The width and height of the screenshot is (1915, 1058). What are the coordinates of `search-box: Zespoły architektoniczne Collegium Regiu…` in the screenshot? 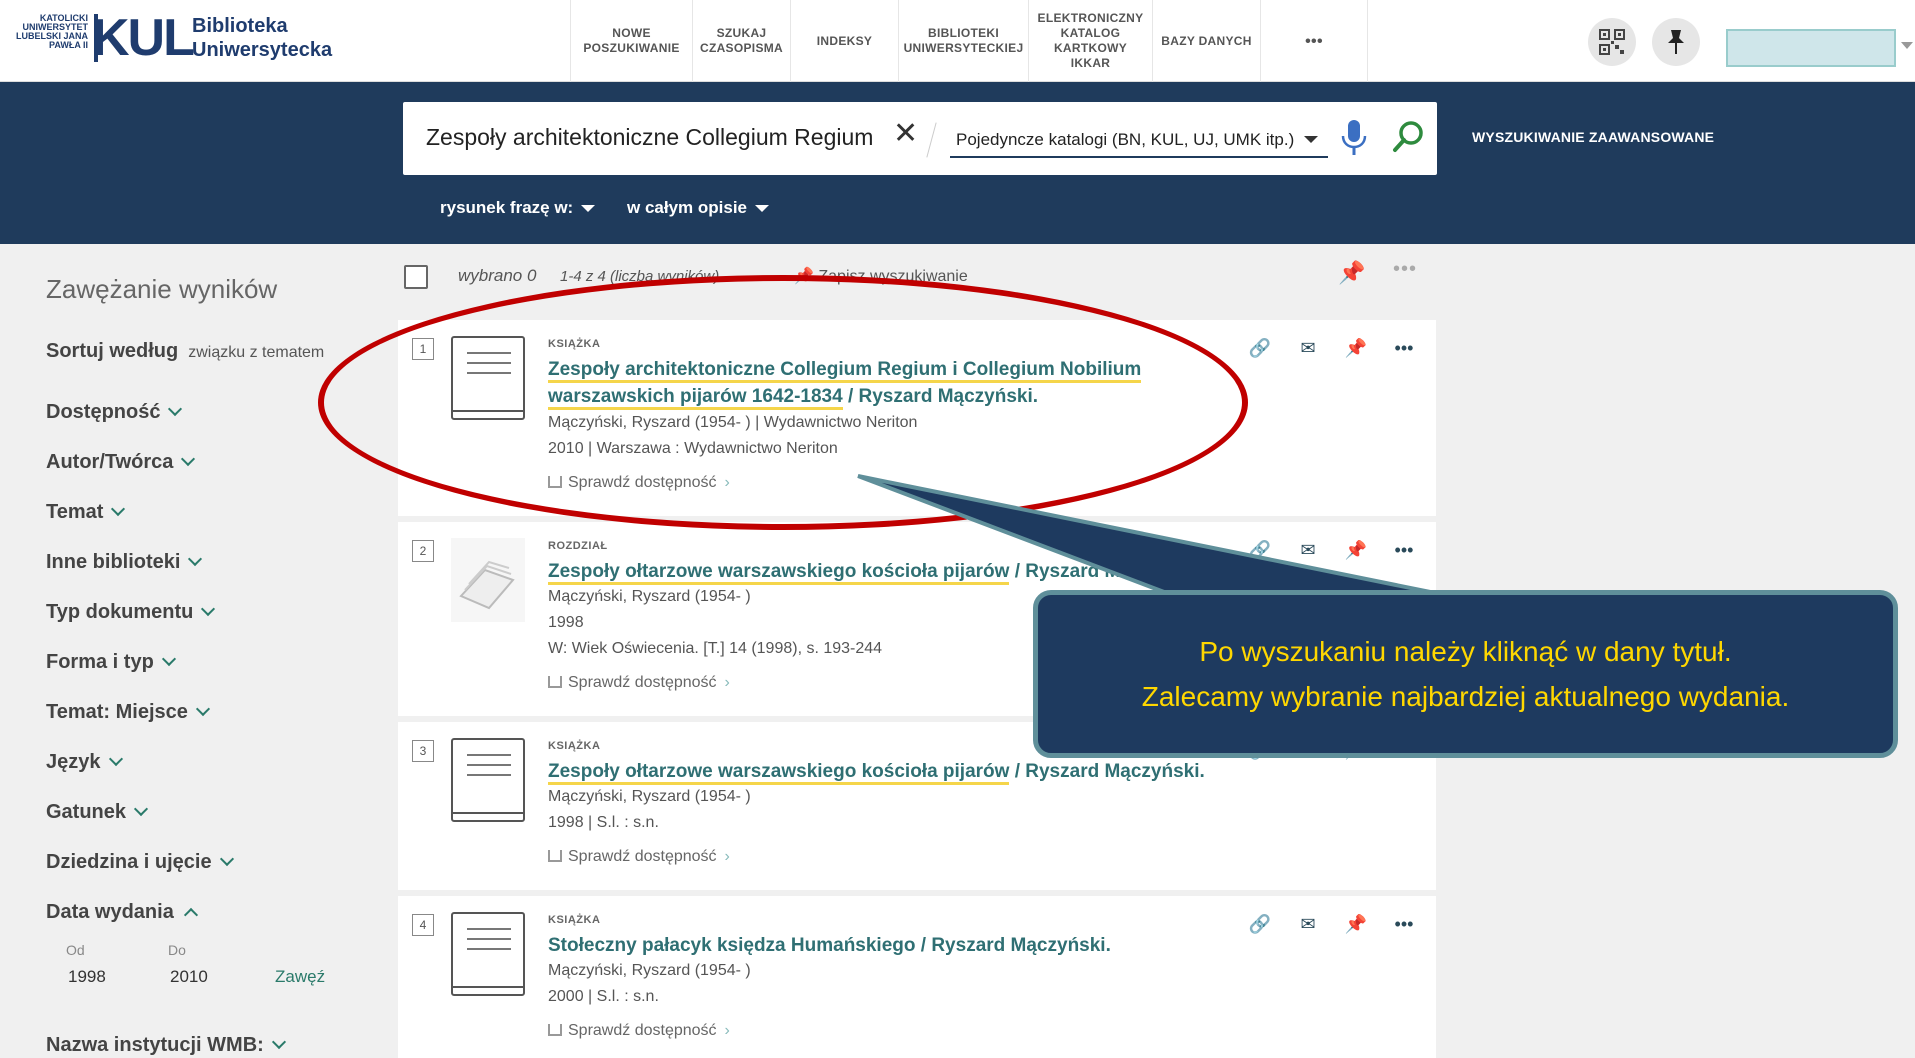 It's located at (920, 138).